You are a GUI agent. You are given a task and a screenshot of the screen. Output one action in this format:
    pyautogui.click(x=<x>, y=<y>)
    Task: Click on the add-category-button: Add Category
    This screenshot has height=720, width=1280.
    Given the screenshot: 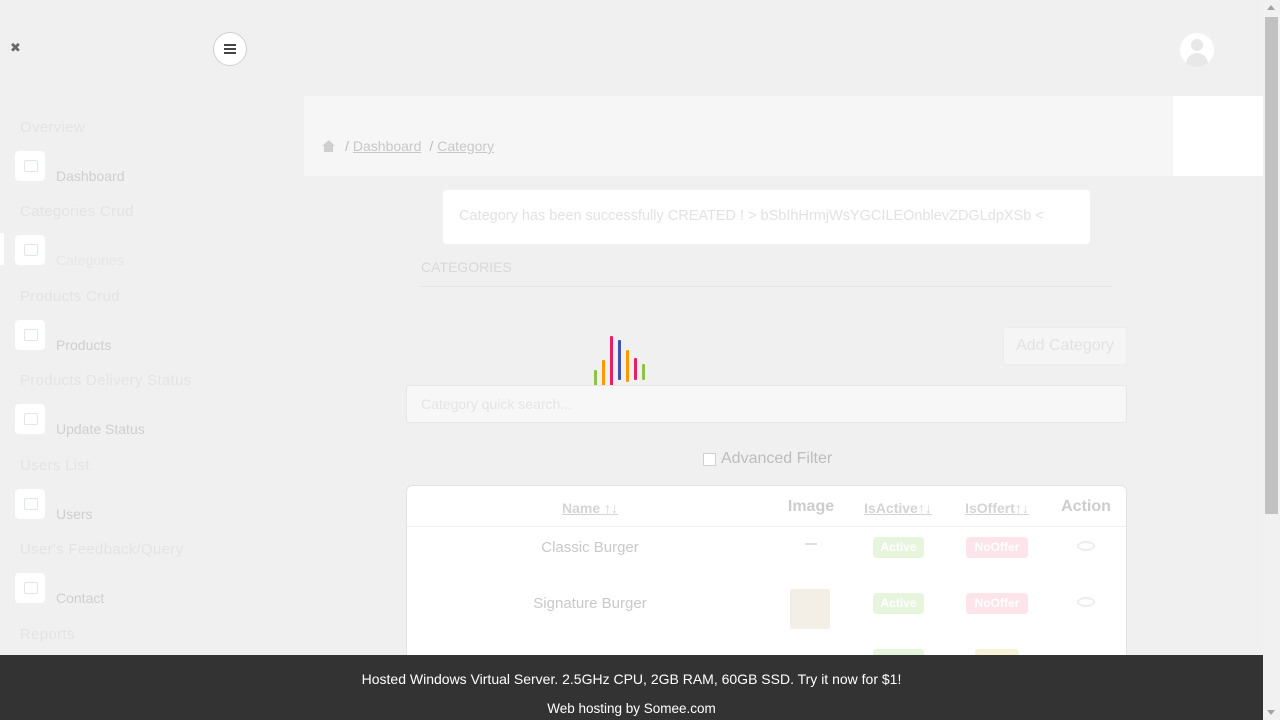 What is the action you would take?
    pyautogui.click(x=1065, y=346)
    